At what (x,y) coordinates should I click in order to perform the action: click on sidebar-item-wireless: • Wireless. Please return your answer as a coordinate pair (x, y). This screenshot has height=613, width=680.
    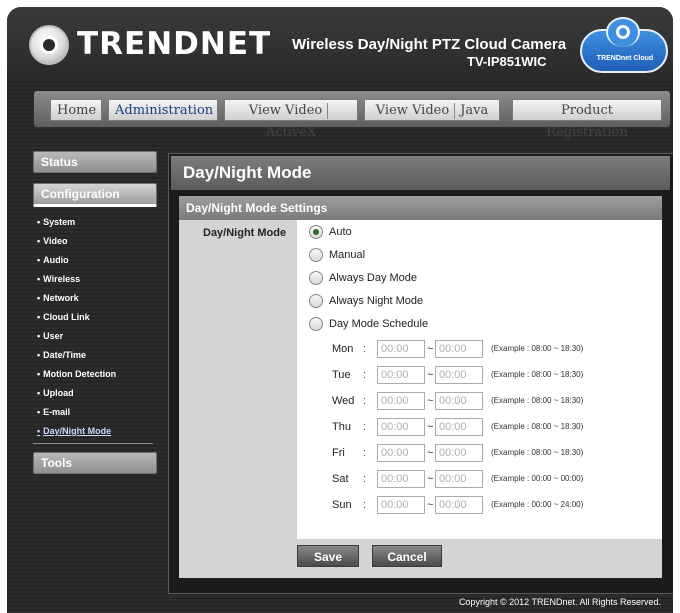
    Looking at the image, I should click on (95, 279).